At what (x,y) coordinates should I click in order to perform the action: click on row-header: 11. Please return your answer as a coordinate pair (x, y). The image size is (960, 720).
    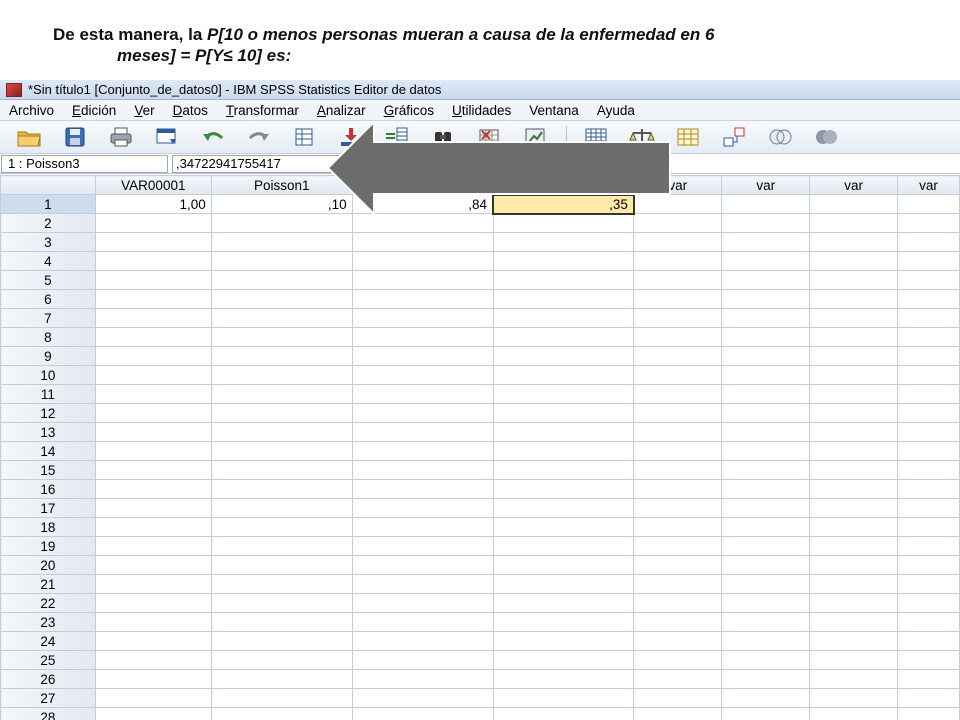
    Looking at the image, I should click on (48, 394).